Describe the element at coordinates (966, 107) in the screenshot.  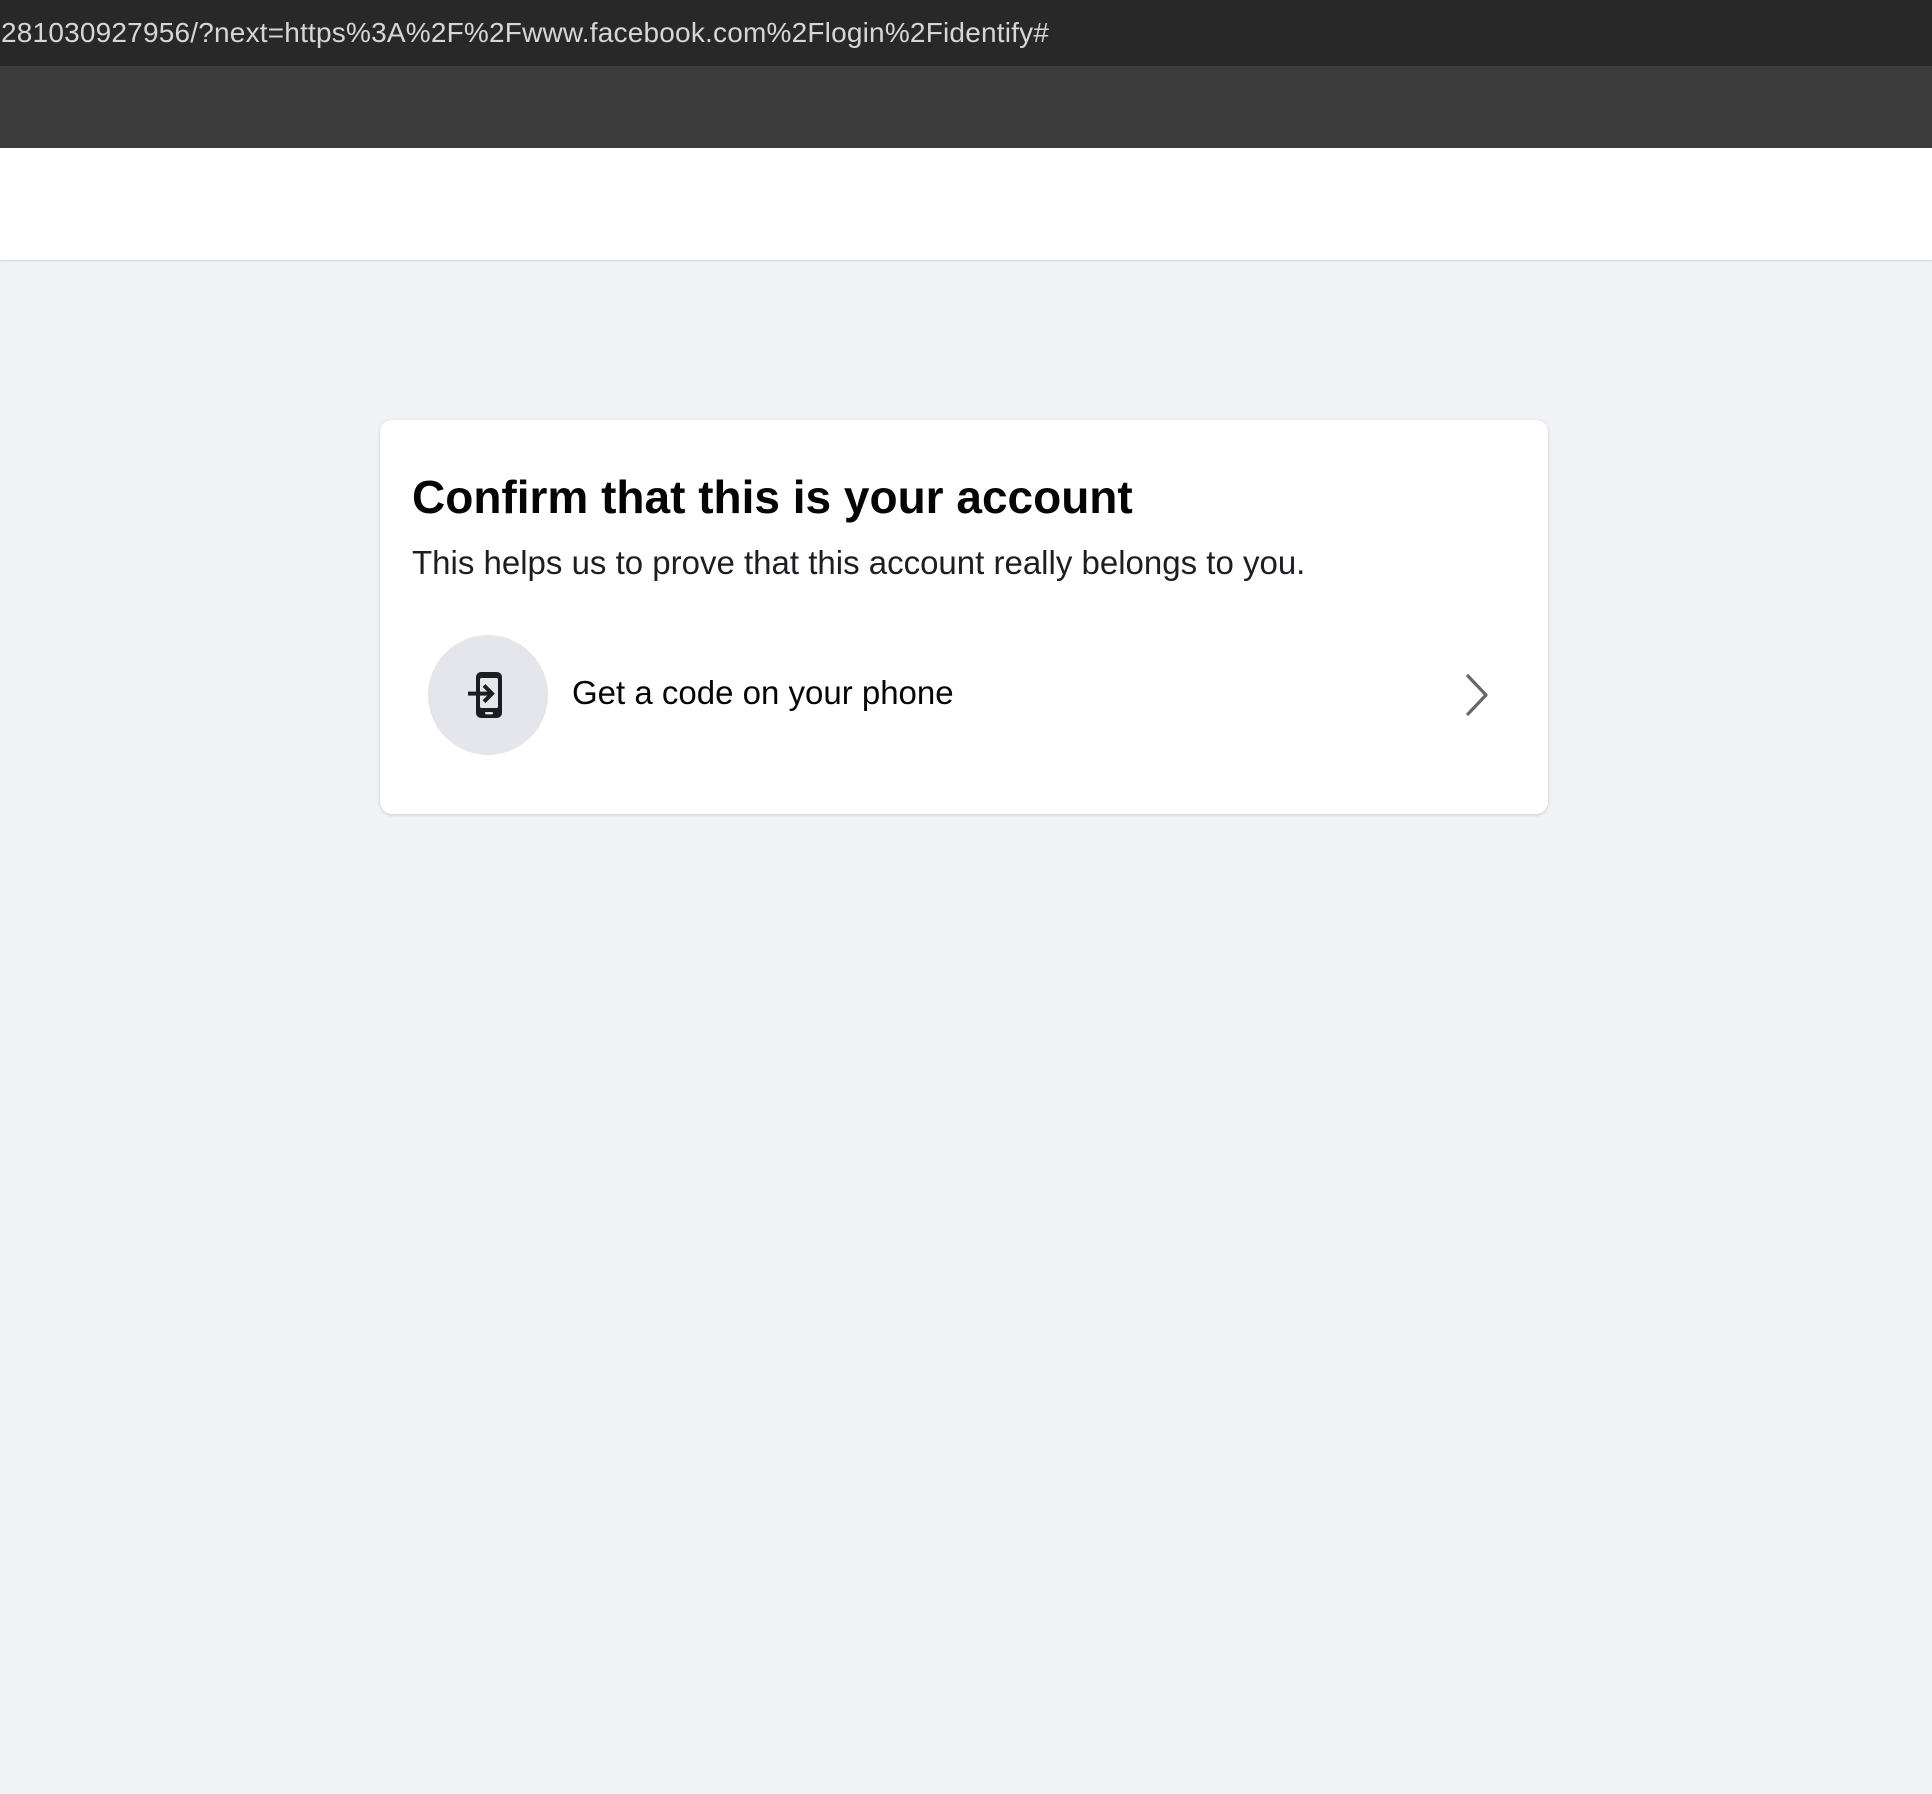
I see `browser-toolbar` at that location.